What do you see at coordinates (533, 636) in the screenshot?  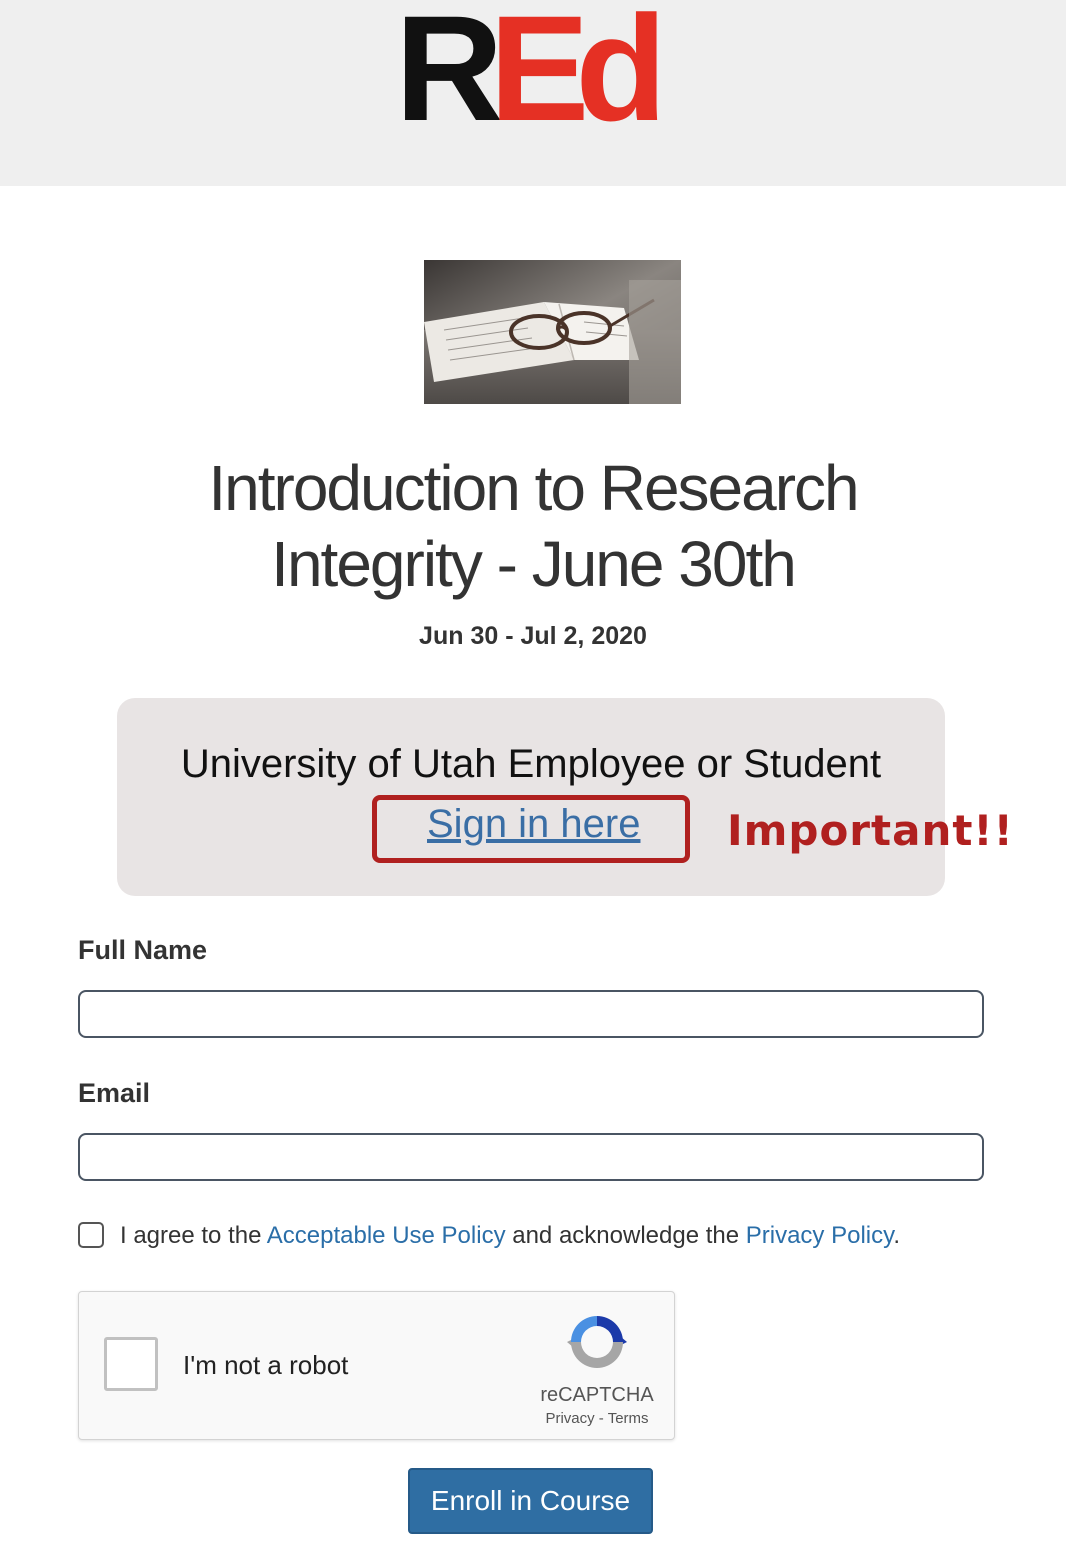 I see `course-dates: Jun 30 - Jul 2, 2020` at bounding box center [533, 636].